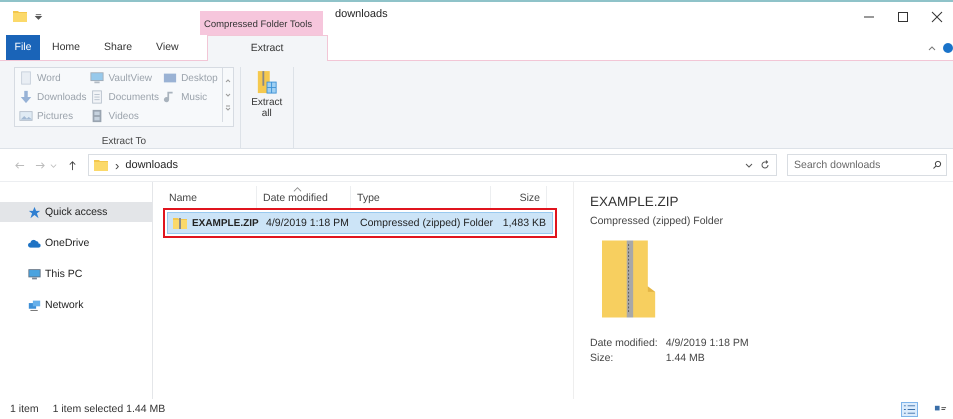  What do you see at coordinates (421, 197) in the screenshot?
I see `column-header: Type` at bounding box center [421, 197].